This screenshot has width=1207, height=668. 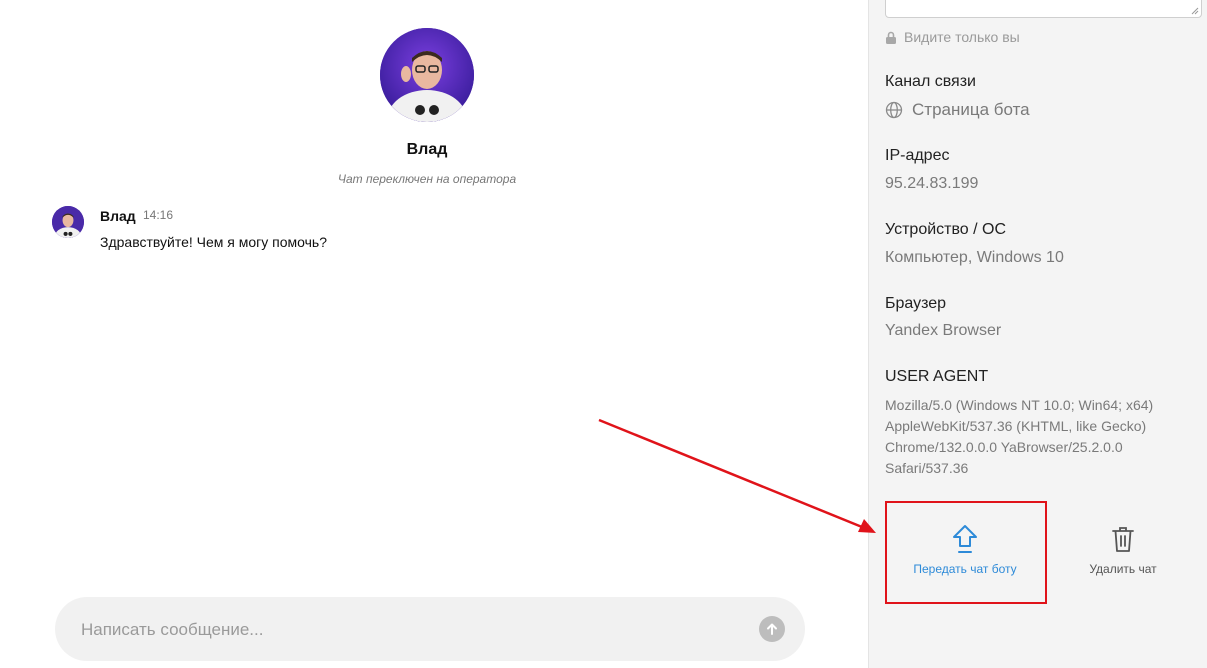 What do you see at coordinates (1016, 426) in the screenshot?
I see `user-agent-line: AppleWebKit/537.36 (KHTML, like Gecko)` at bounding box center [1016, 426].